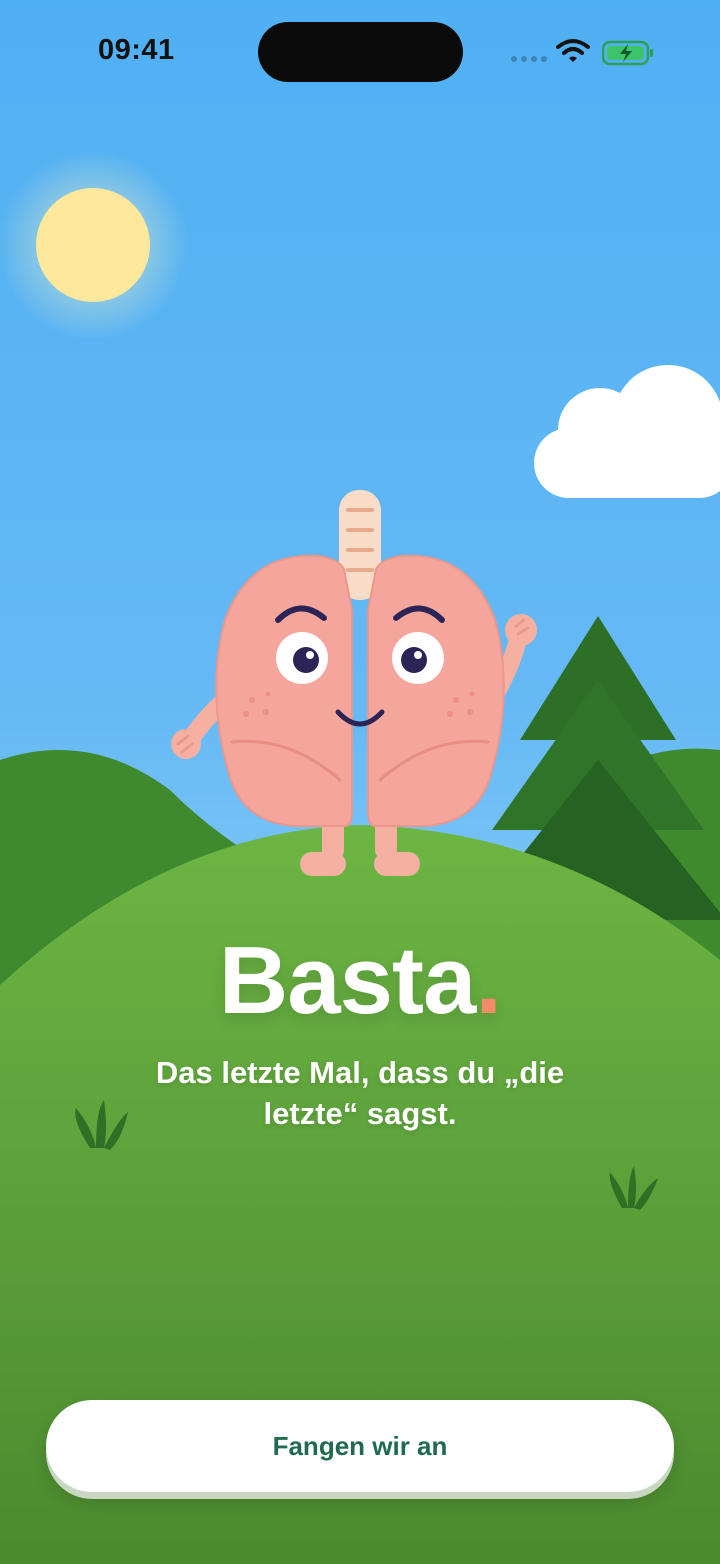 This screenshot has height=1564, width=720. What do you see at coordinates (354, 683) in the screenshot?
I see `lung-mascot` at bounding box center [354, 683].